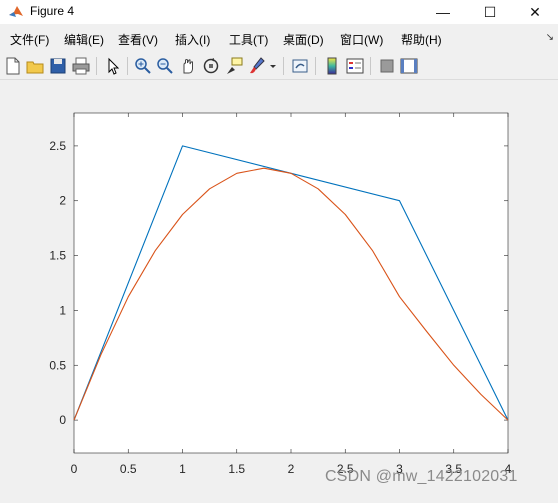 This screenshot has width=558, height=503. I want to click on menu-overflow-icon: ↘, so click(550, 37).